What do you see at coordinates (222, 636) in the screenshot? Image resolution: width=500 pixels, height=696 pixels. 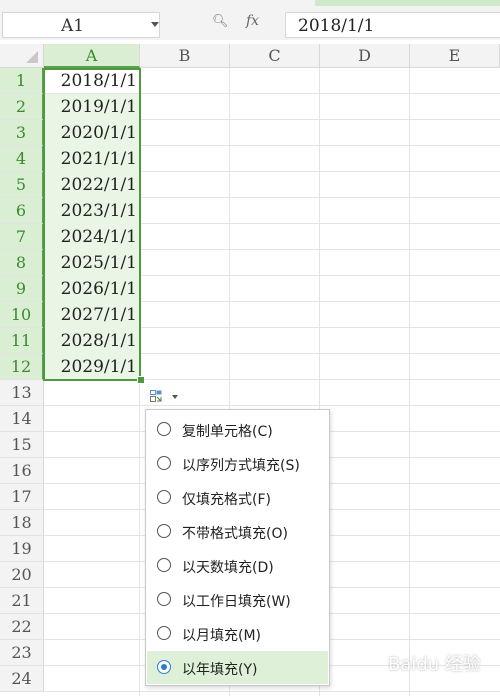 I see `menu-item-label: 以月填充(M)` at bounding box center [222, 636].